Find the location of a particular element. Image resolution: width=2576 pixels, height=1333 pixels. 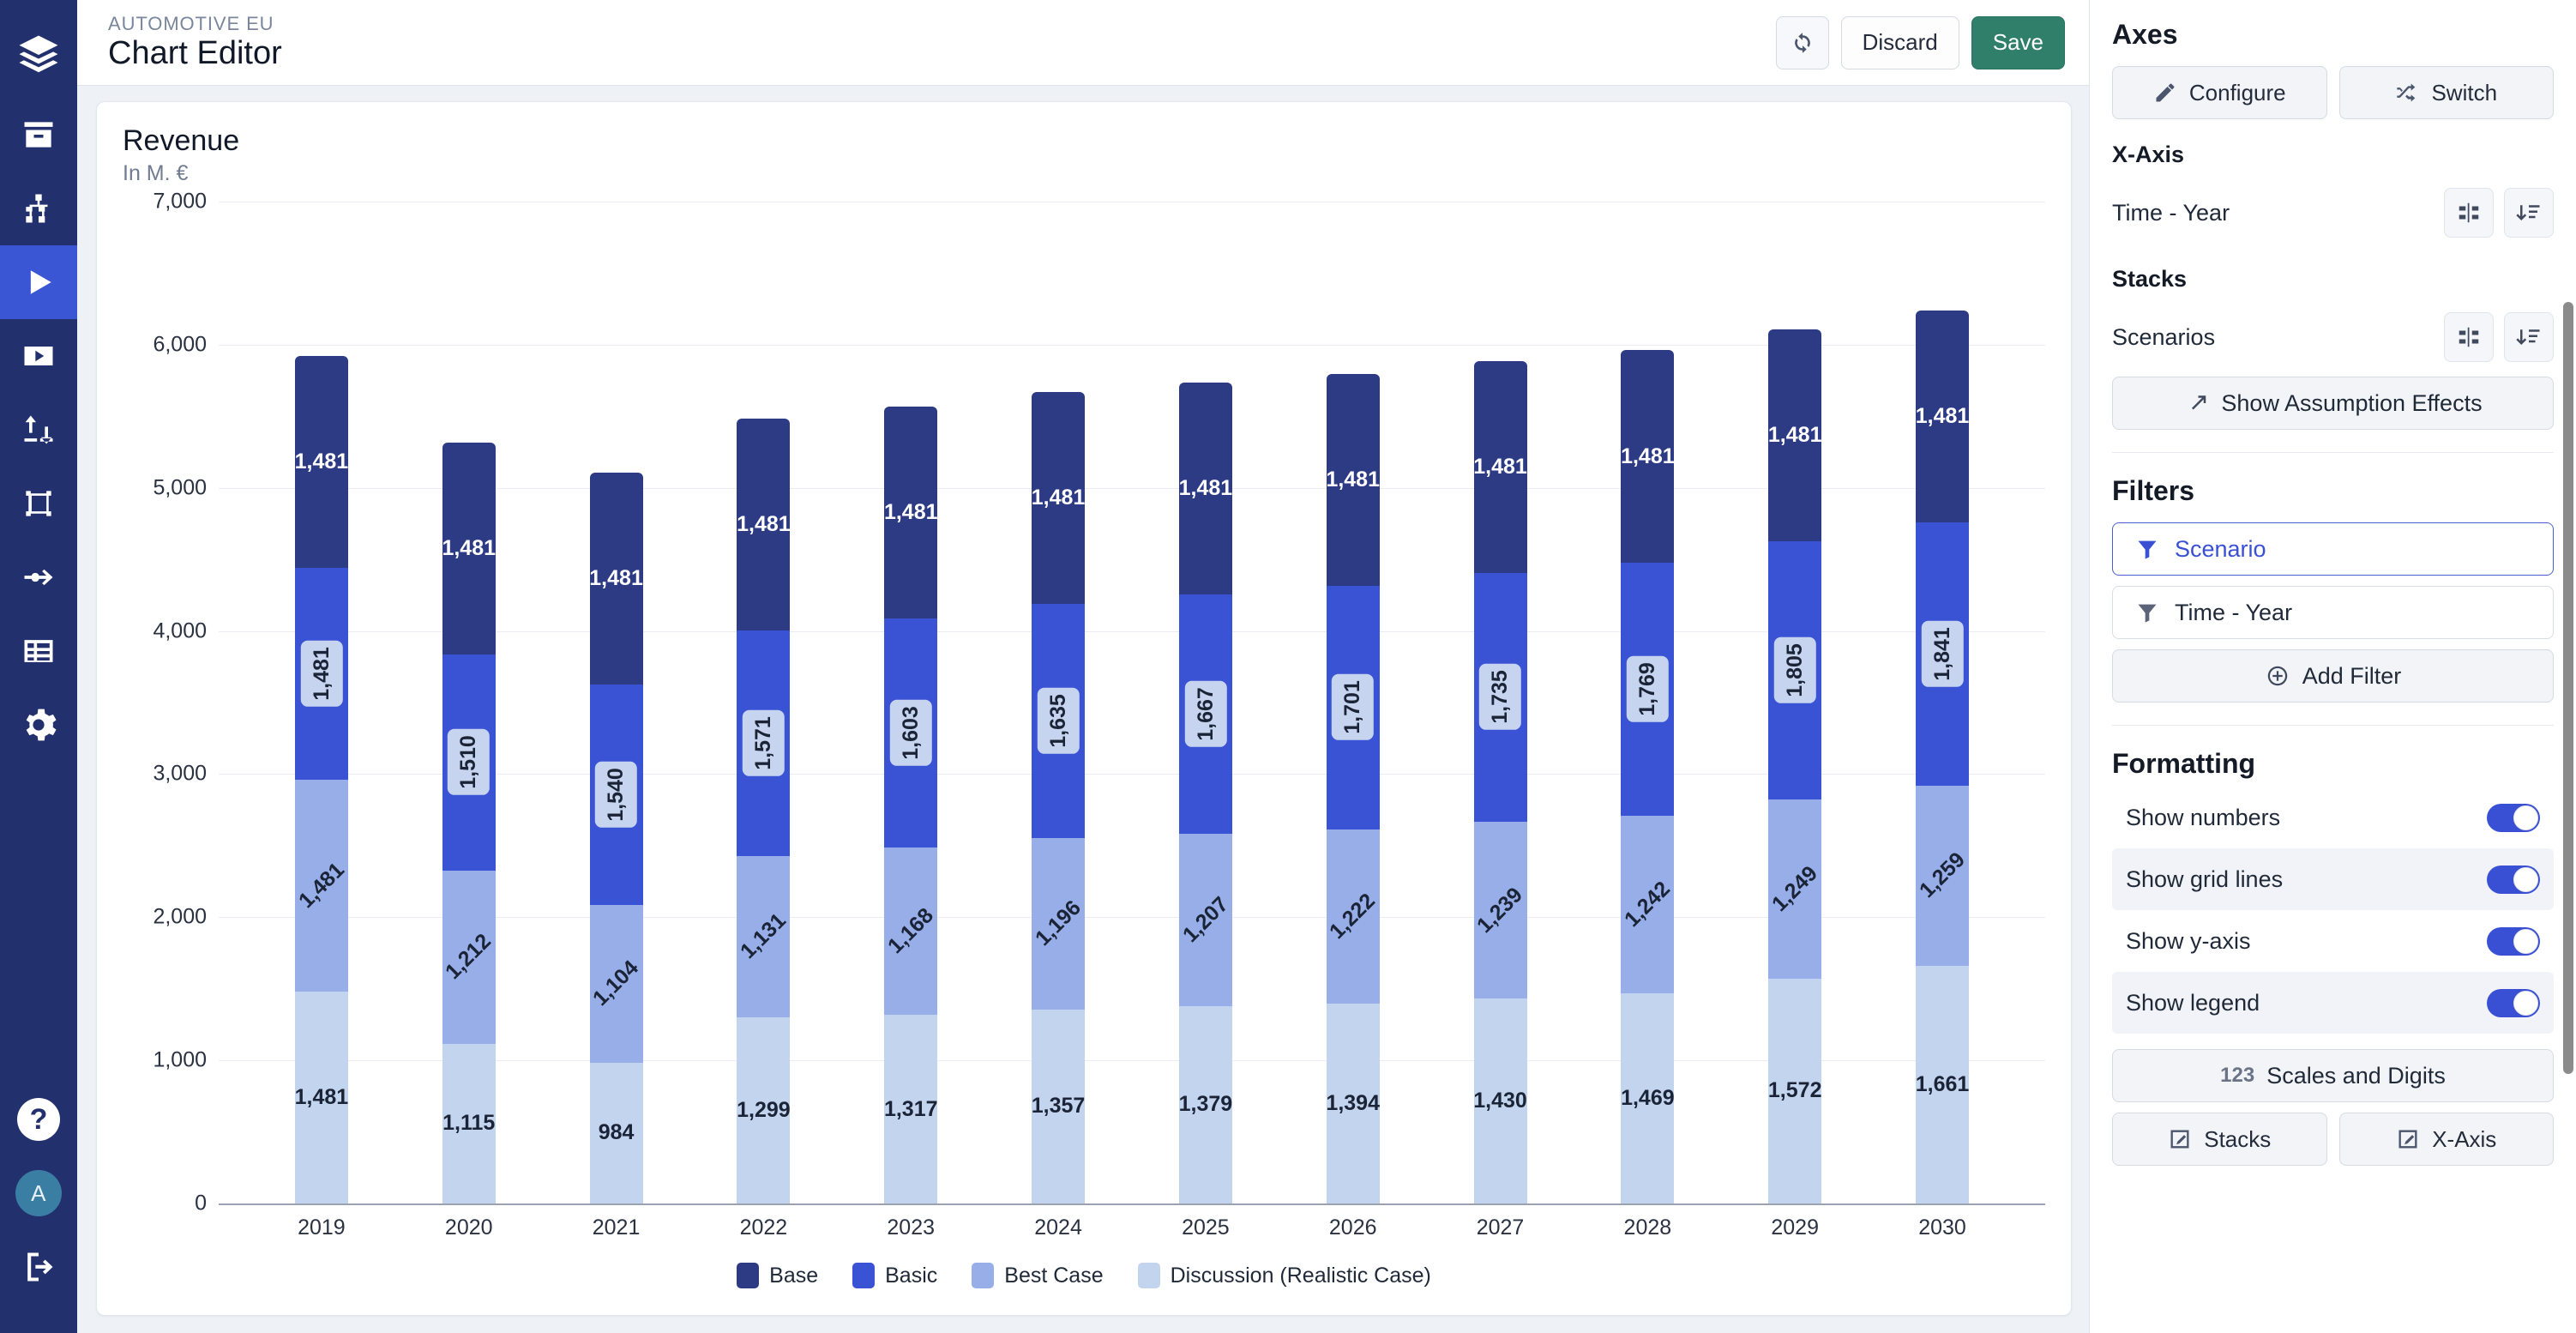

bar-segment: 1,249 is located at coordinates (1795, 889).